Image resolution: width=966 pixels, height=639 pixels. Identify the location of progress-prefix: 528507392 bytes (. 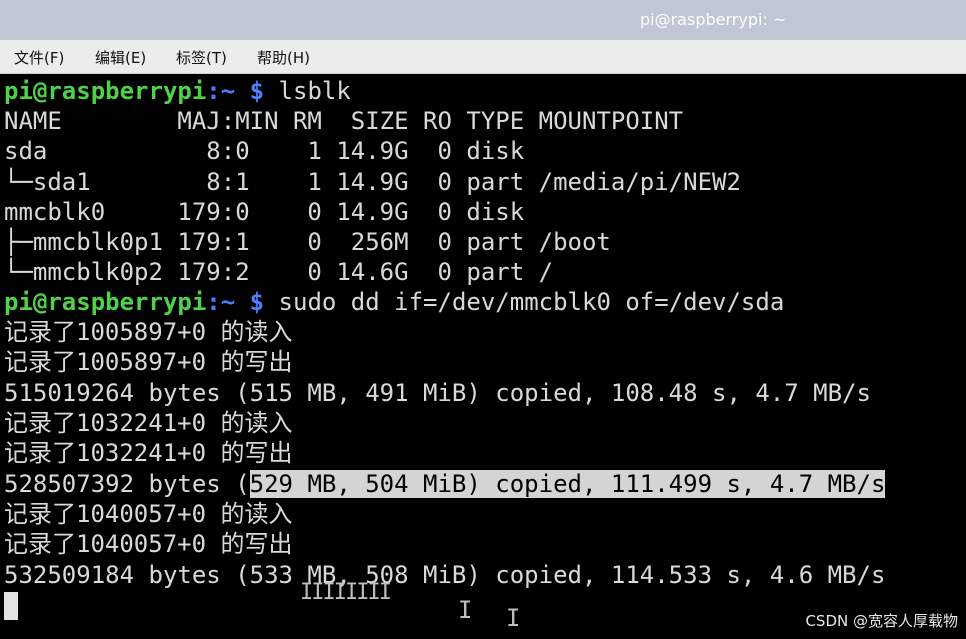
(127, 484).